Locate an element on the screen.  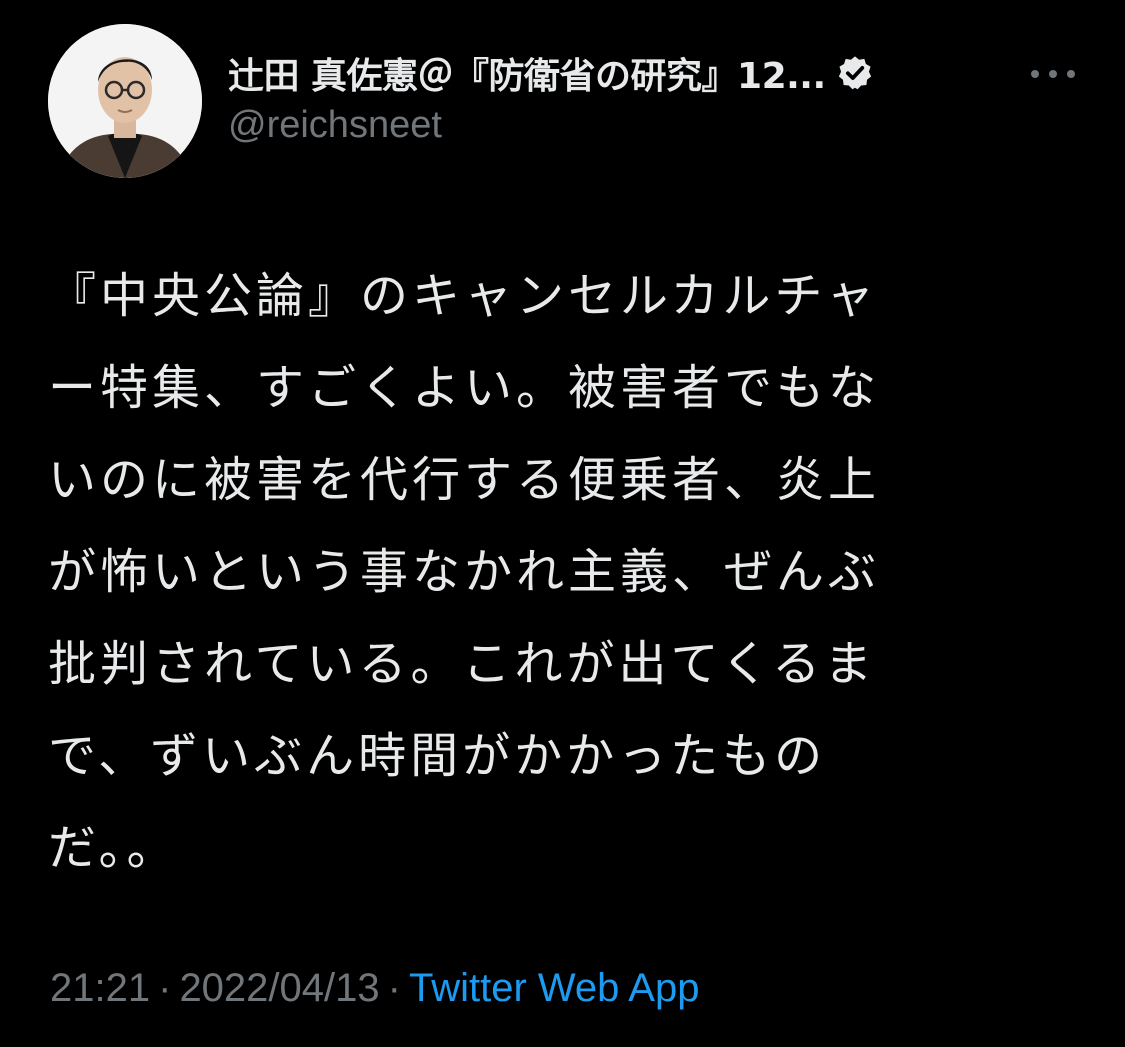
user-names: 辻田 真佐憲＠『防衛省の研究』12... @reichsneet is located at coordinates (608, 96).